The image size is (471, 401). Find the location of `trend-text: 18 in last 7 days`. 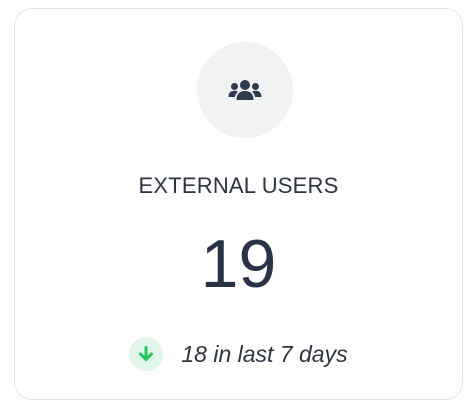

trend-text: 18 in last 7 days is located at coordinates (264, 353).